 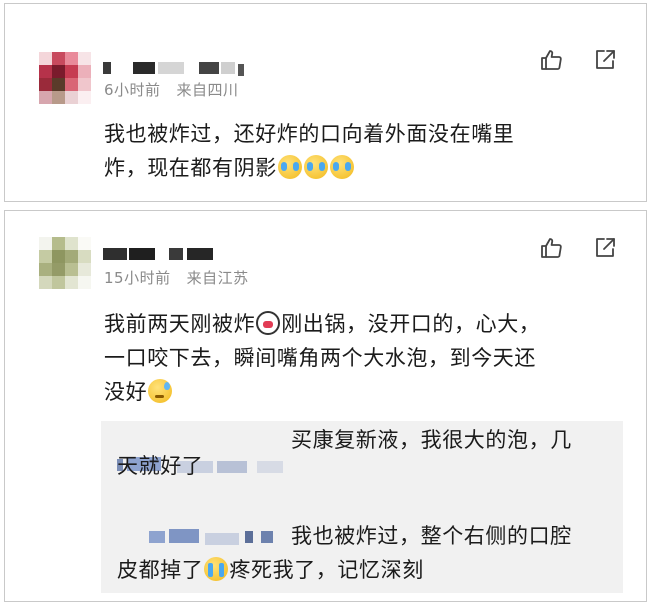 What do you see at coordinates (126, 392) in the screenshot?
I see `comment-text-segment: 没好` at bounding box center [126, 392].